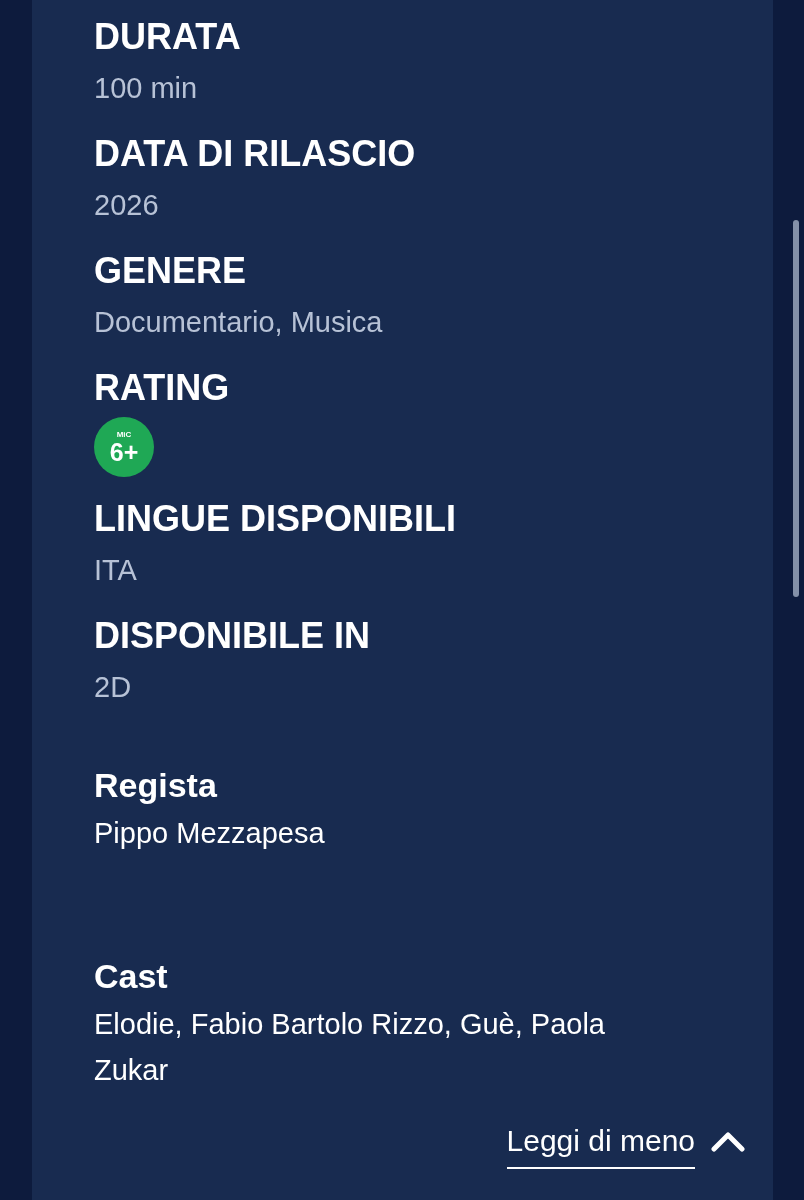 The image size is (804, 1200). I want to click on detail-heading: GENERE, so click(171, 271).